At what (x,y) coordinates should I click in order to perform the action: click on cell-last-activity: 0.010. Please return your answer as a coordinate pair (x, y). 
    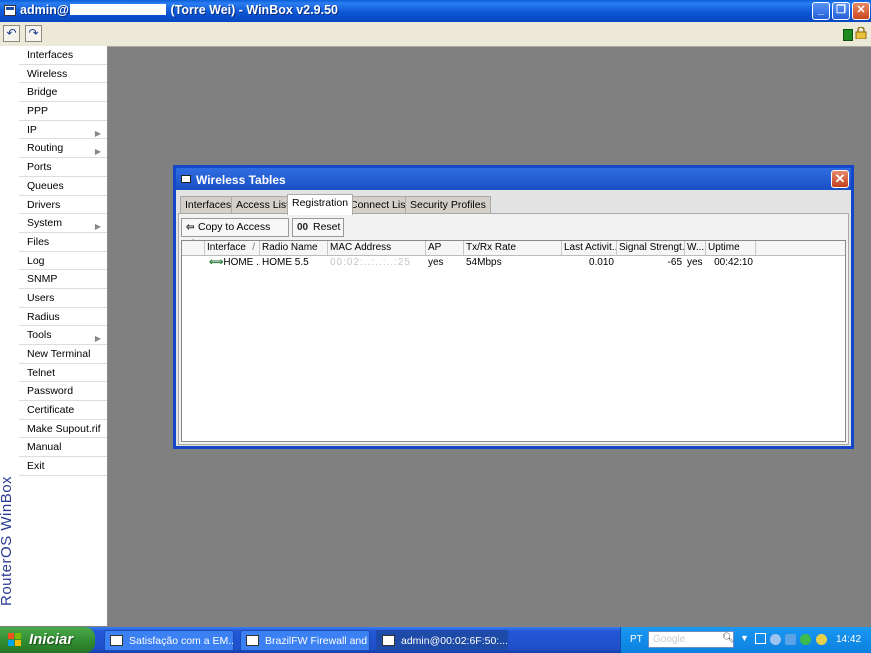
    Looking at the image, I should click on (601, 262).